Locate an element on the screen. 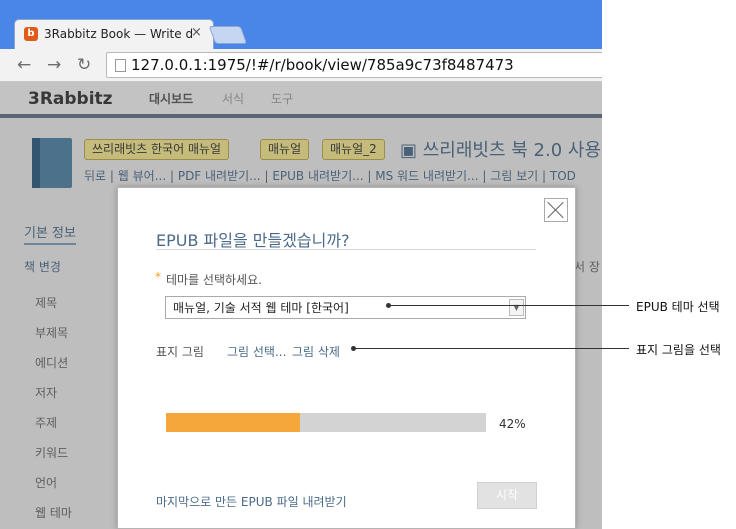  close-icon is located at coordinates (556, 210).